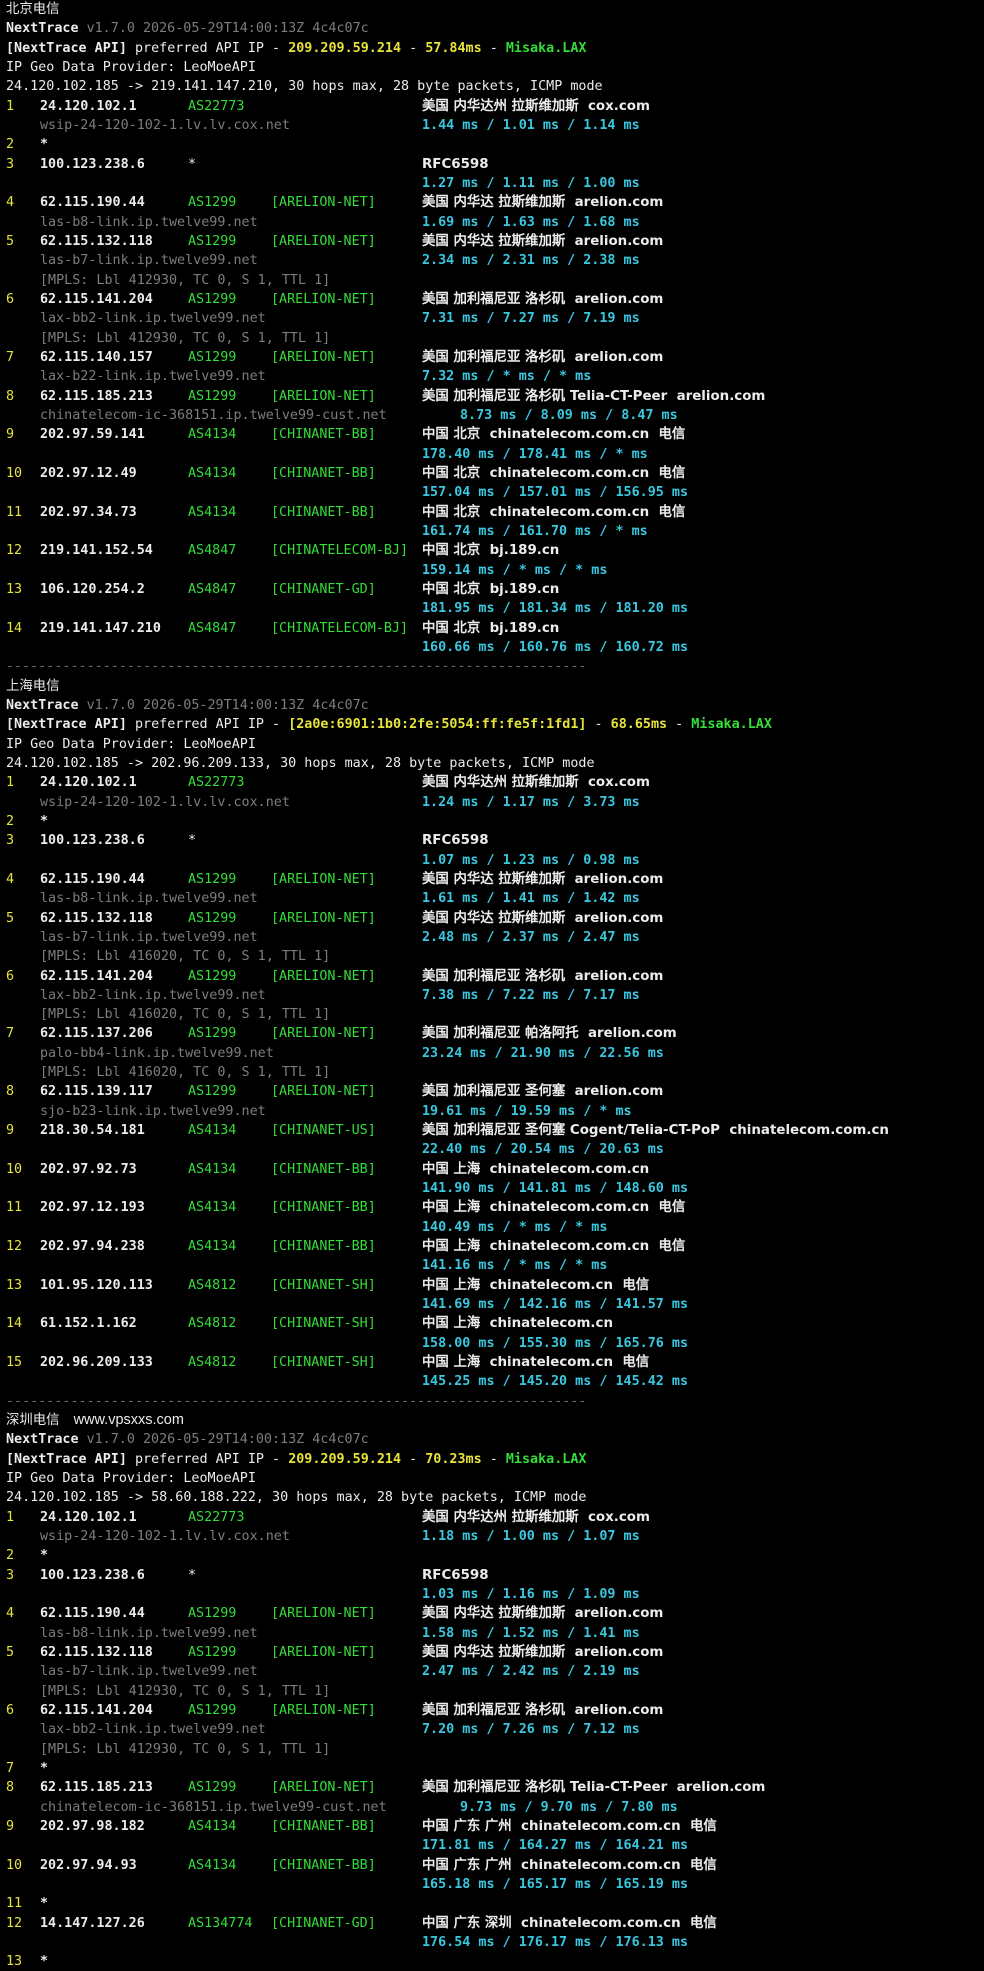 The height and width of the screenshot is (1971, 984). Describe the element at coordinates (10, 1827) in the screenshot. I see `hop-number: 9` at that location.